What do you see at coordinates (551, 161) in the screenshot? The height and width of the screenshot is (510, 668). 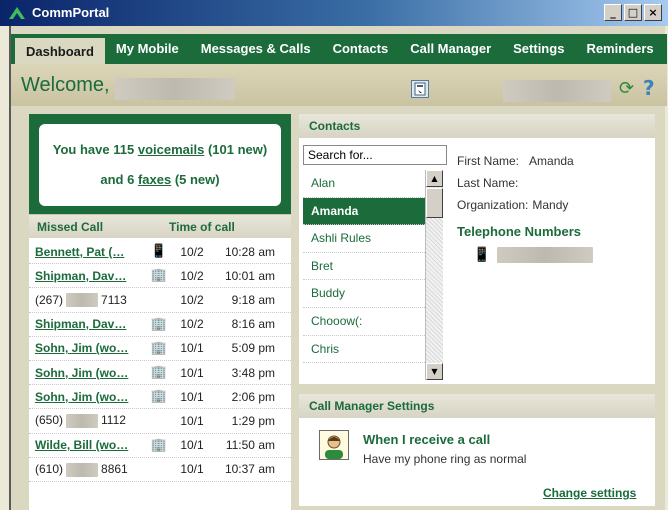 I see `first-name-value: Amanda` at bounding box center [551, 161].